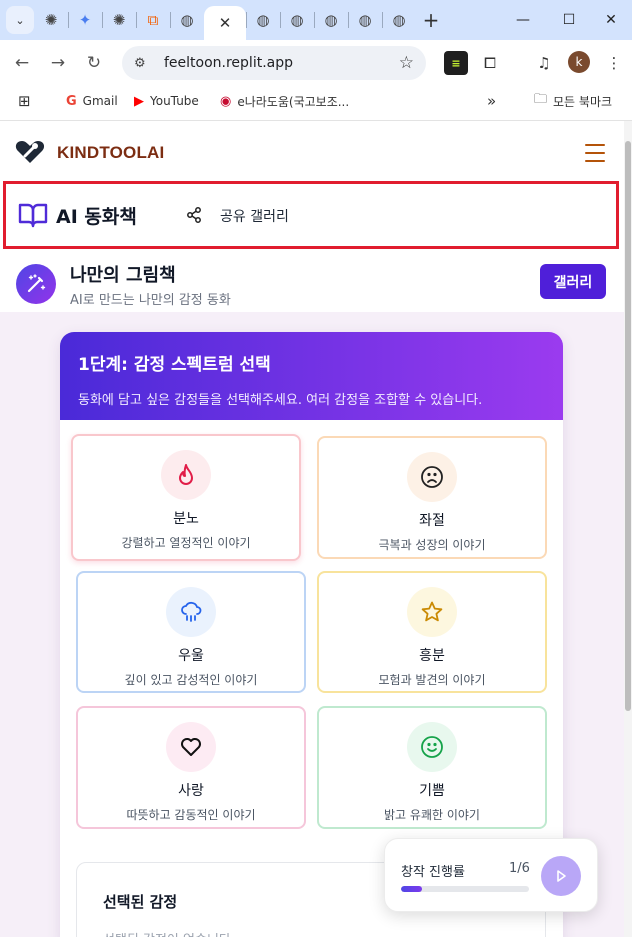 The width and height of the screenshot is (632, 937). I want to click on reload-button: ↻, so click(94, 63).